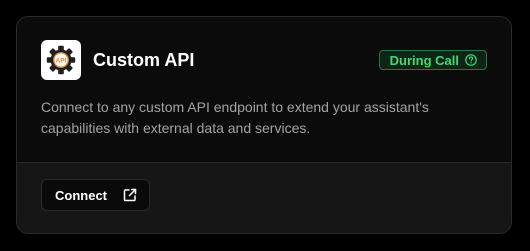  What do you see at coordinates (130, 195) in the screenshot?
I see `external-link-icon` at bounding box center [130, 195].